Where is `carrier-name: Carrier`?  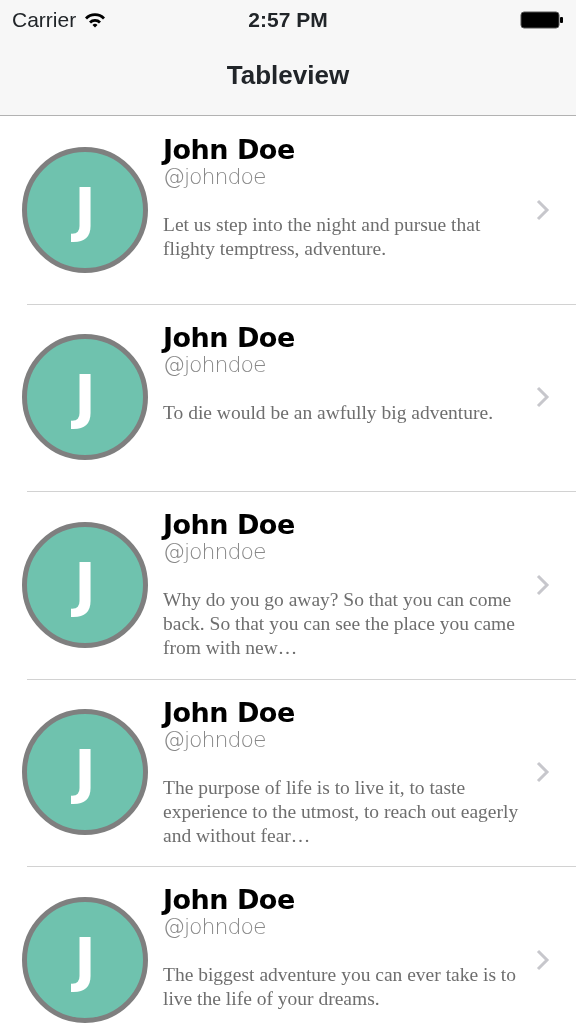
carrier-name: Carrier is located at coordinates (44, 20).